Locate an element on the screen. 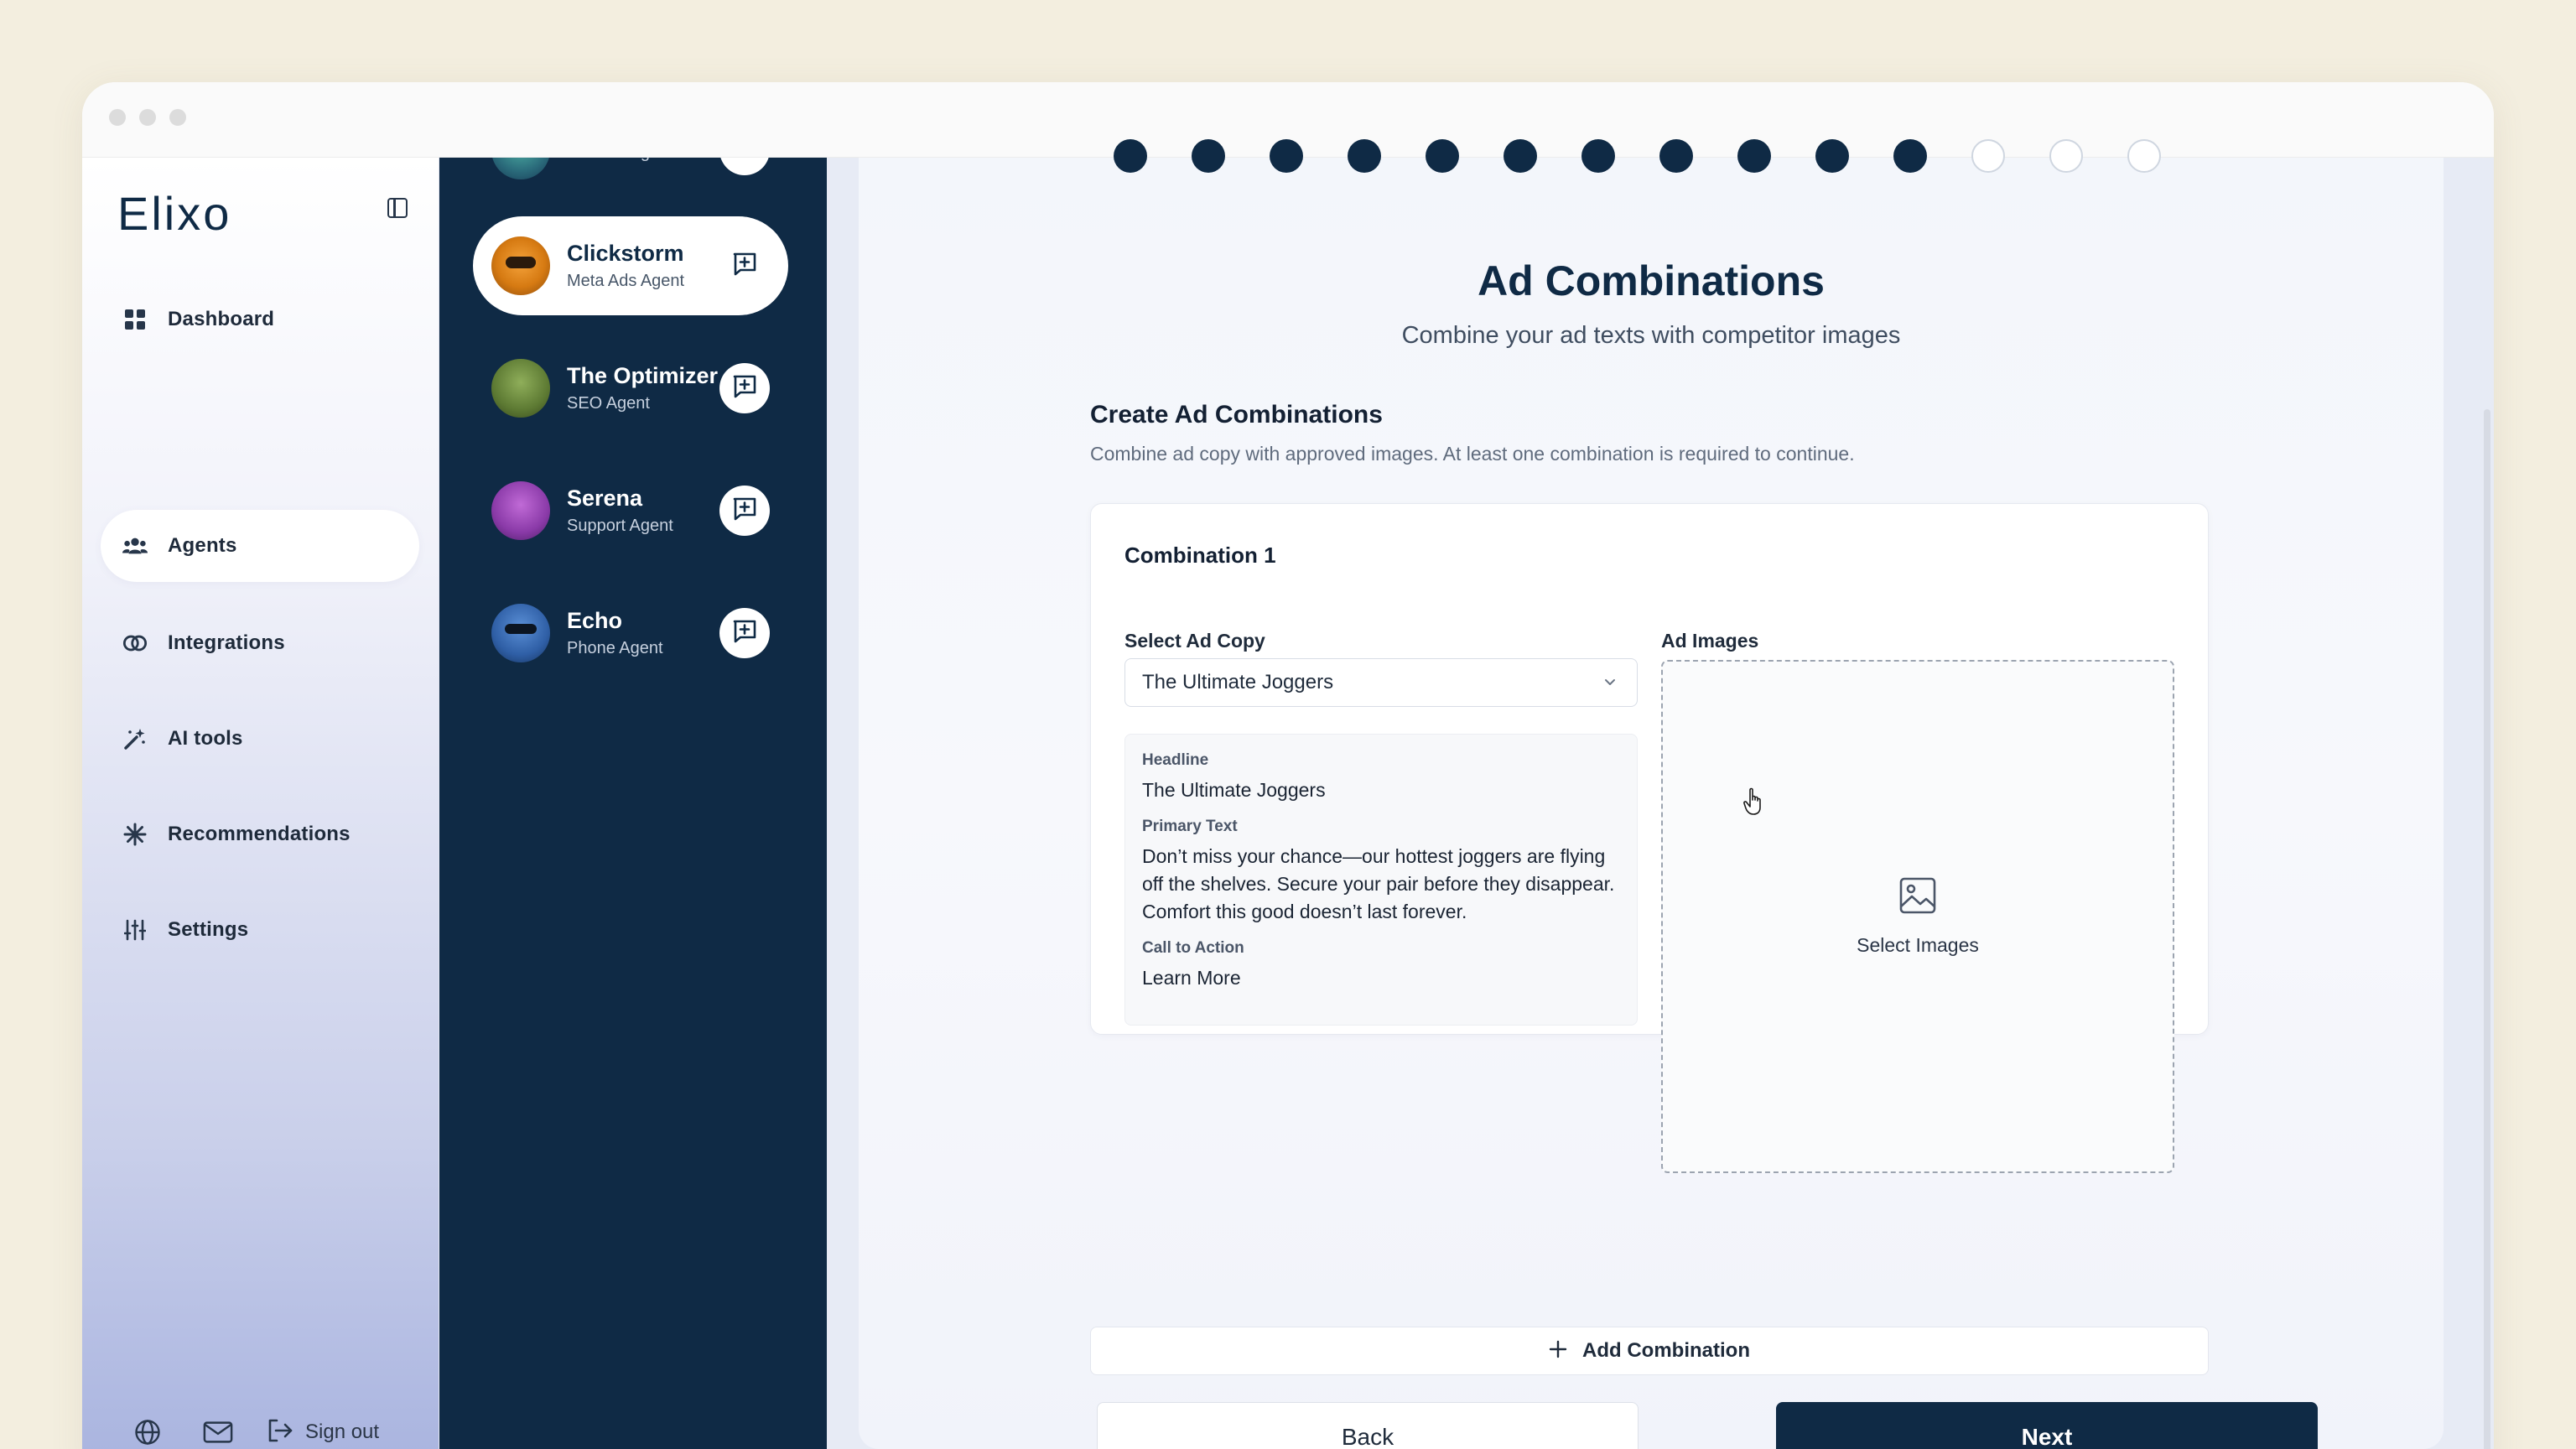 The image size is (2576, 1449). select-images-label: Select Images is located at coordinates (1918, 945).